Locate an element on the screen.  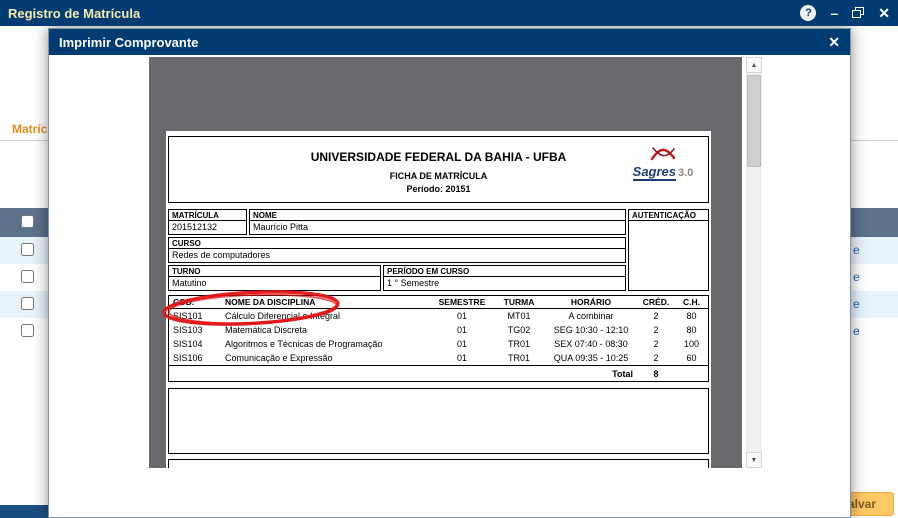
cell-horario: QUA 09:35 - 10:25 is located at coordinates (591, 358).